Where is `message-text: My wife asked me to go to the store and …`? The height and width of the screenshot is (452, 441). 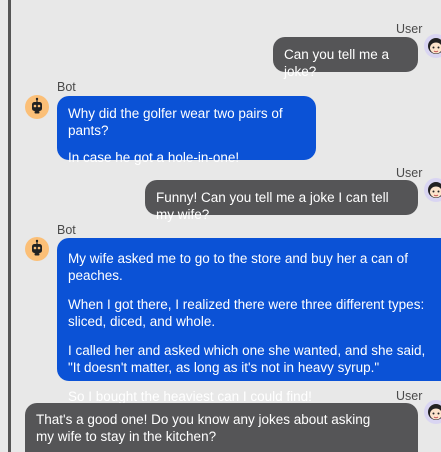
message-text: My wife asked me to go to the store and … is located at coordinates (238, 267).